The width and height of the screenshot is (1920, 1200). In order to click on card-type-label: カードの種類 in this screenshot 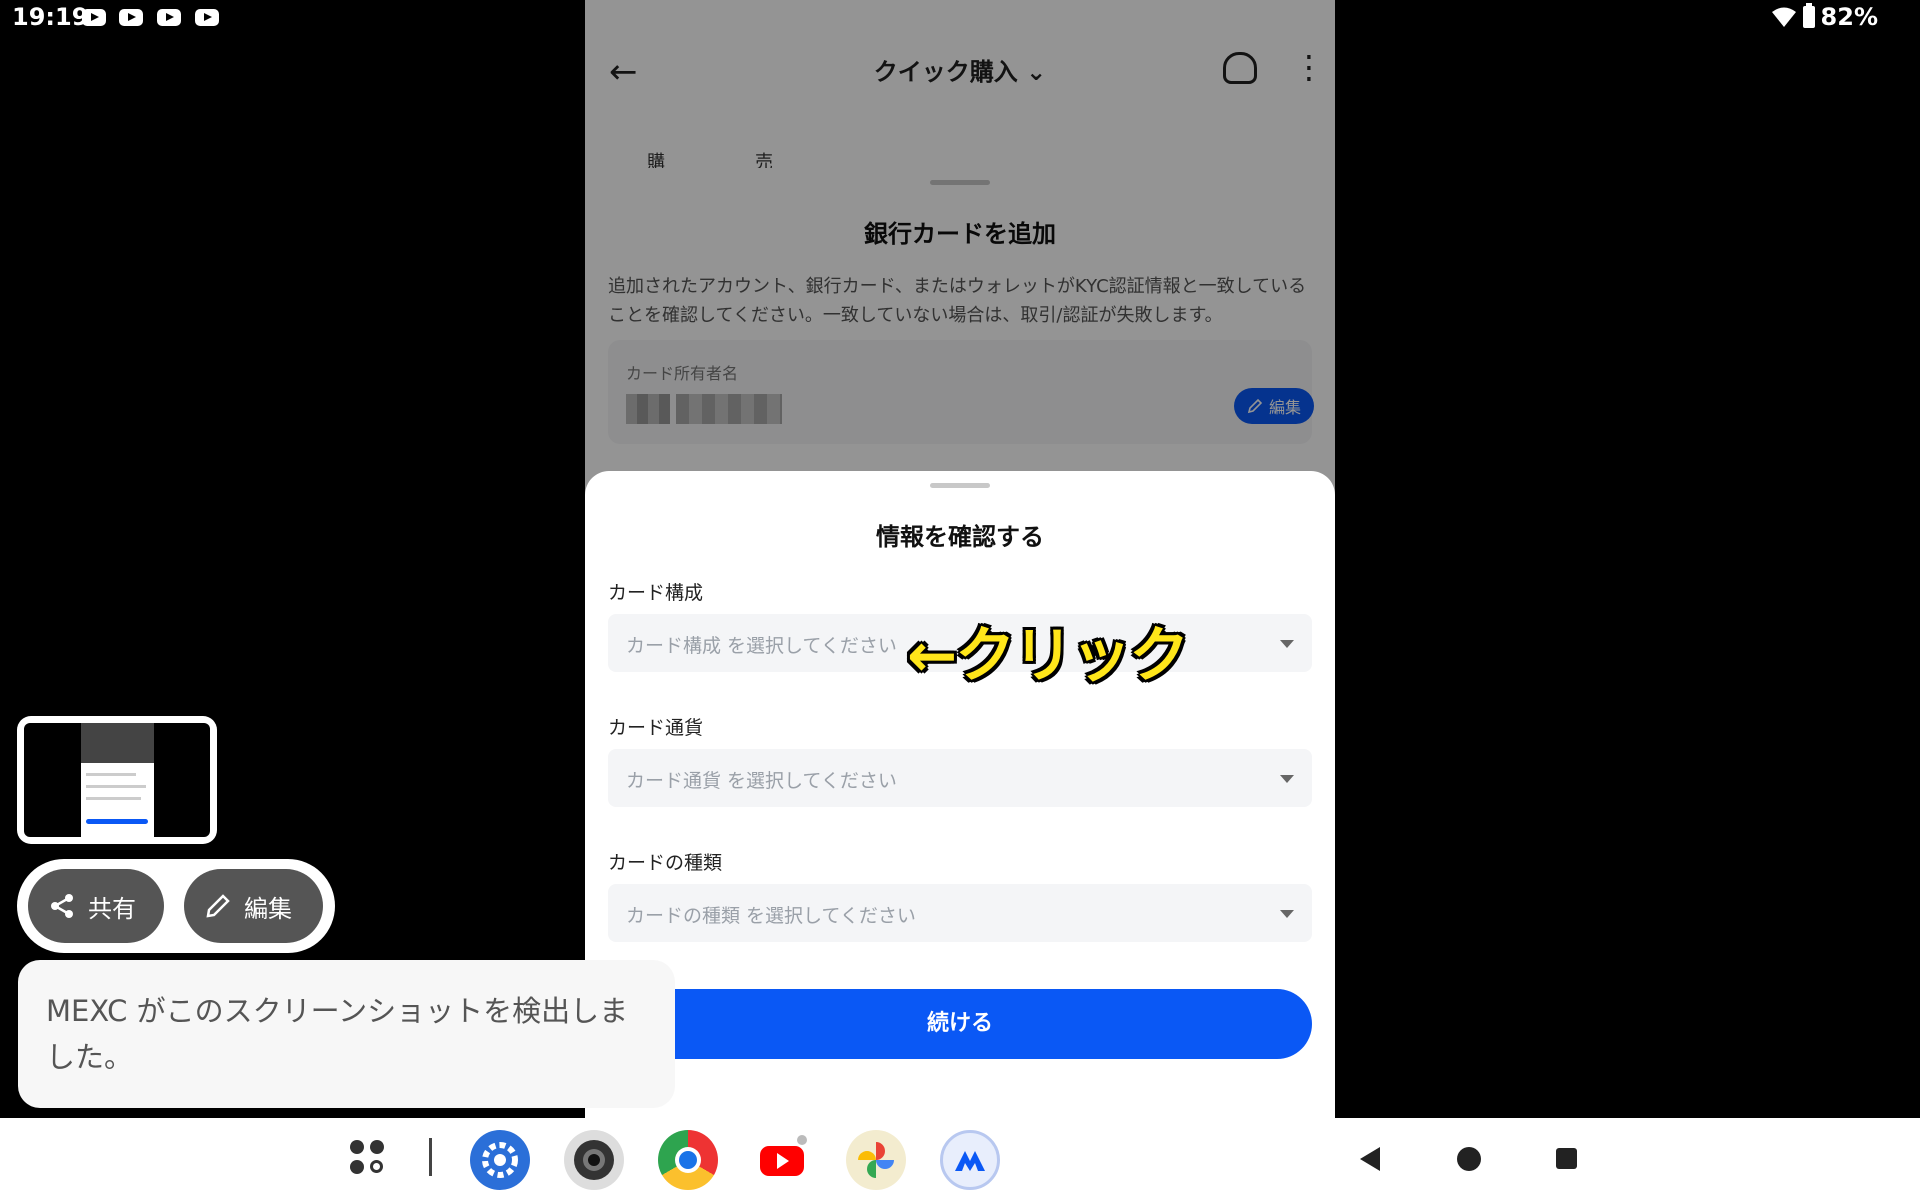, I will do `click(665, 863)`.